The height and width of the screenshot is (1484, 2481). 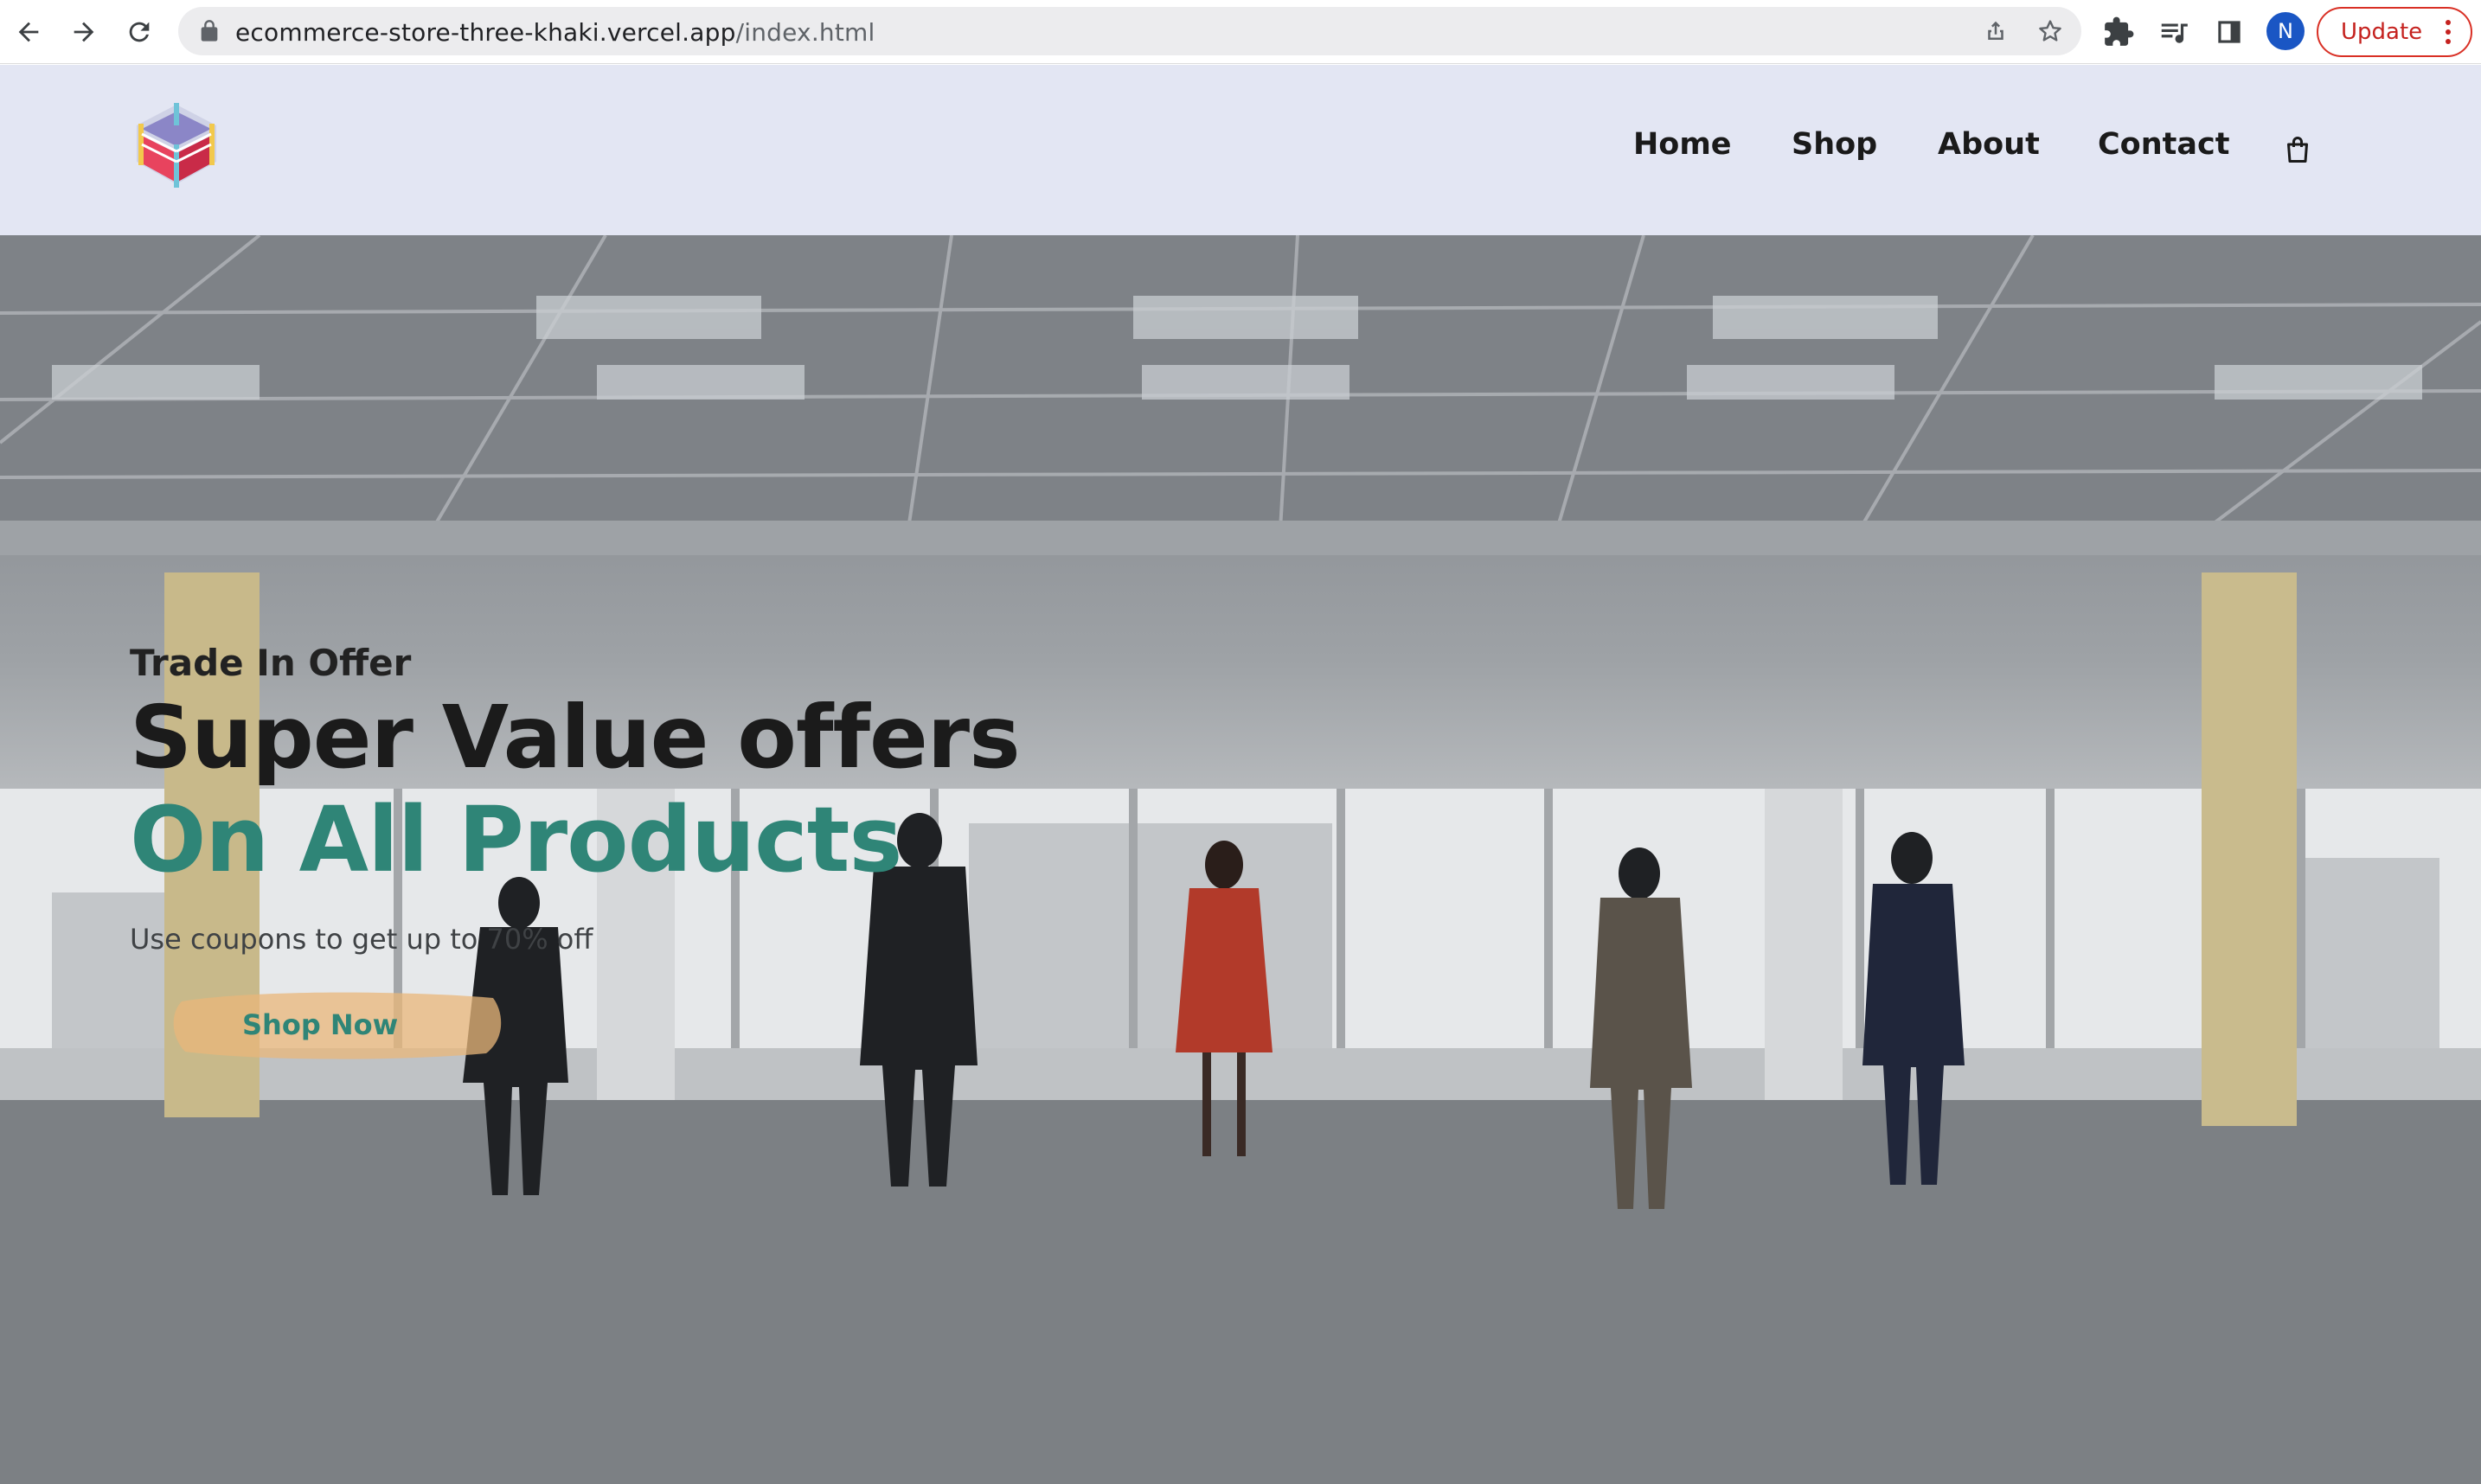 I want to click on forward-button, so click(x=84, y=32).